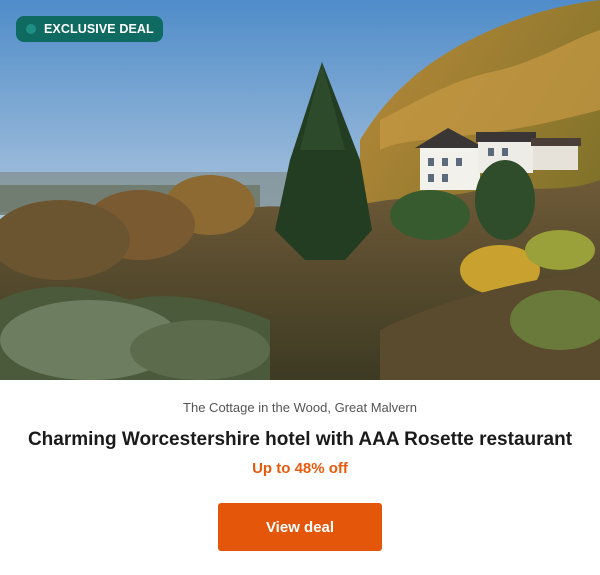 The height and width of the screenshot is (575, 600). Describe the element at coordinates (99, 29) in the screenshot. I see `badge-label: EXCLUSIVE DEAL` at that location.